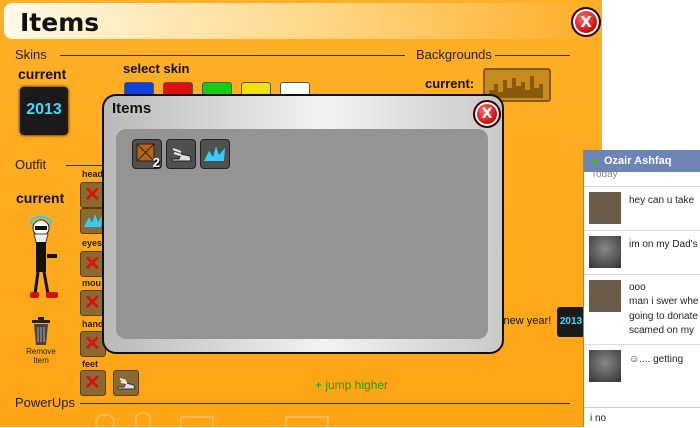 This screenshot has height=428, width=700. Describe the element at coordinates (595, 162) in the screenshot. I see `online-status-icon` at that location.